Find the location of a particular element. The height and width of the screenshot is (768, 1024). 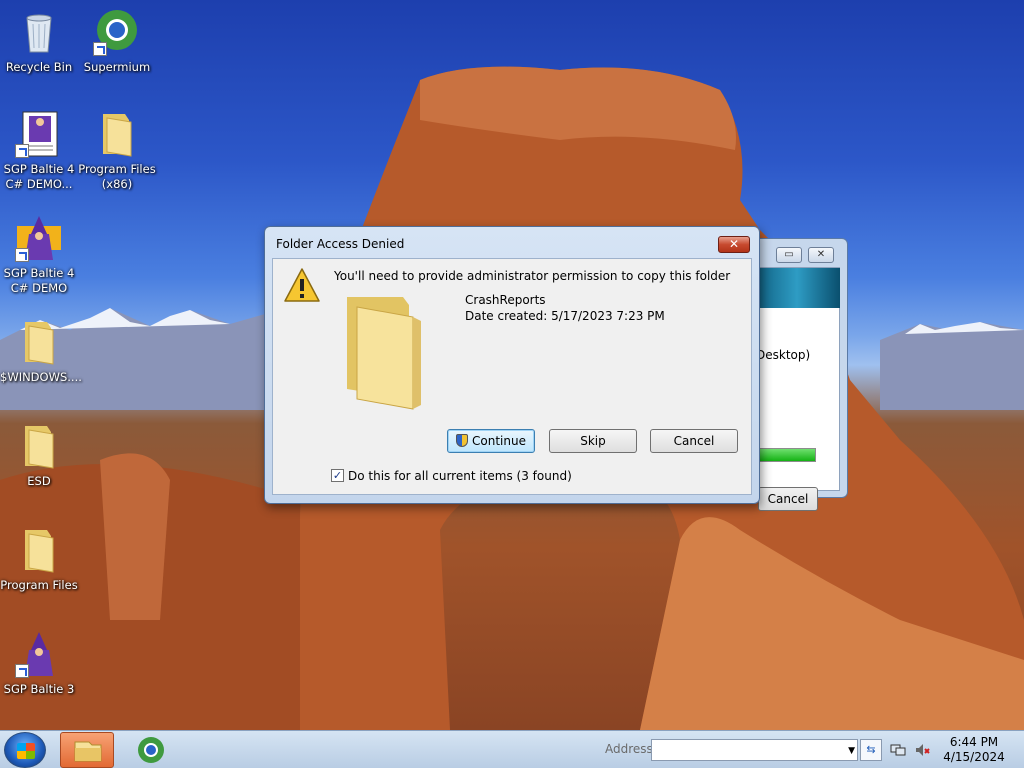

clock-time: 6:44 PM is located at coordinates (974, 742).